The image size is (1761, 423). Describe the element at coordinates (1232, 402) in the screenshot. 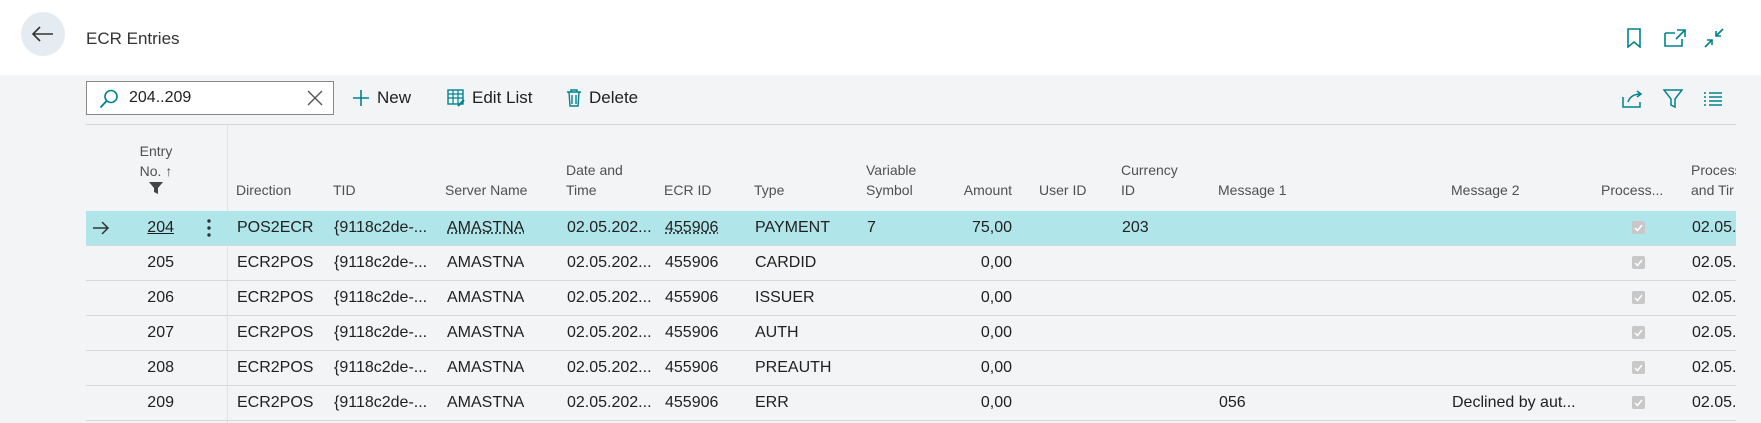

I see `cell-message-1: 056` at that location.